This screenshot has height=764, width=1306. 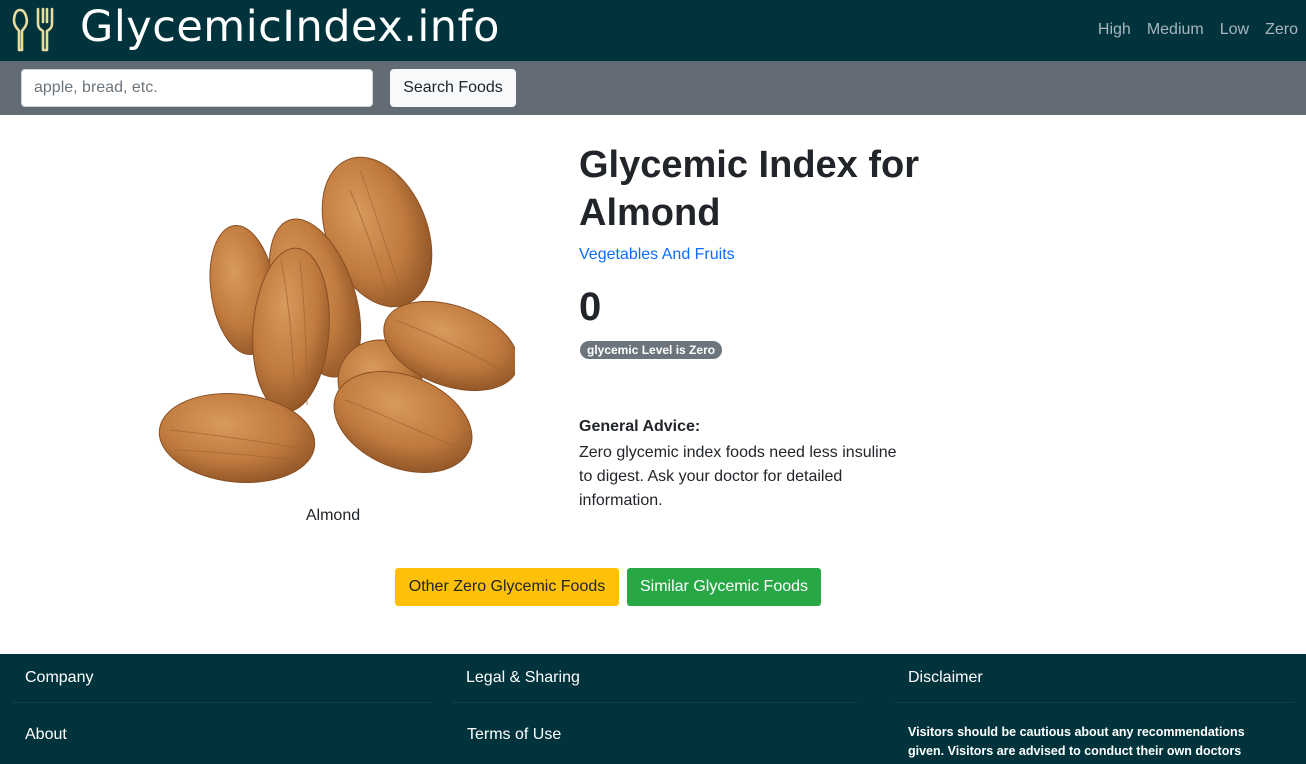 What do you see at coordinates (333, 515) in the screenshot?
I see `food-caption: Almond` at bounding box center [333, 515].